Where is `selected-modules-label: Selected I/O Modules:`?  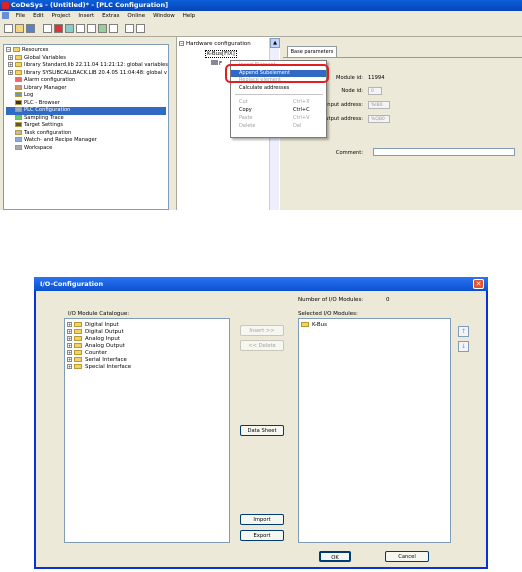
selected-modules-label: Selected I/O Modules: is located at coordinates (328, 314).